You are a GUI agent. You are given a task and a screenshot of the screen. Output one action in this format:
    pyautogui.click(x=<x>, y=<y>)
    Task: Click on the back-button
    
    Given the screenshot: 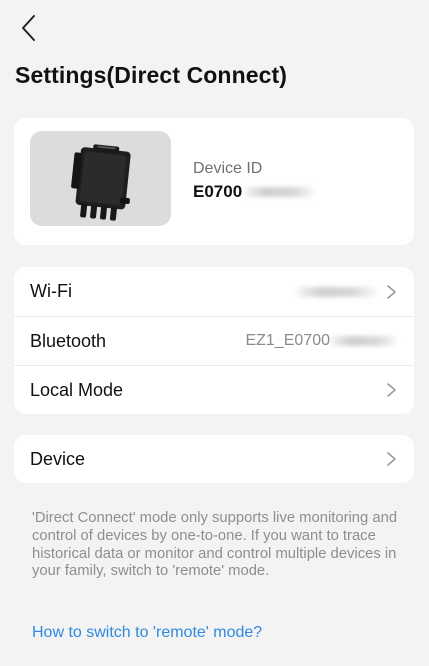 What is the action you would take?
    pyautogui.click(x=28, y=28)
    